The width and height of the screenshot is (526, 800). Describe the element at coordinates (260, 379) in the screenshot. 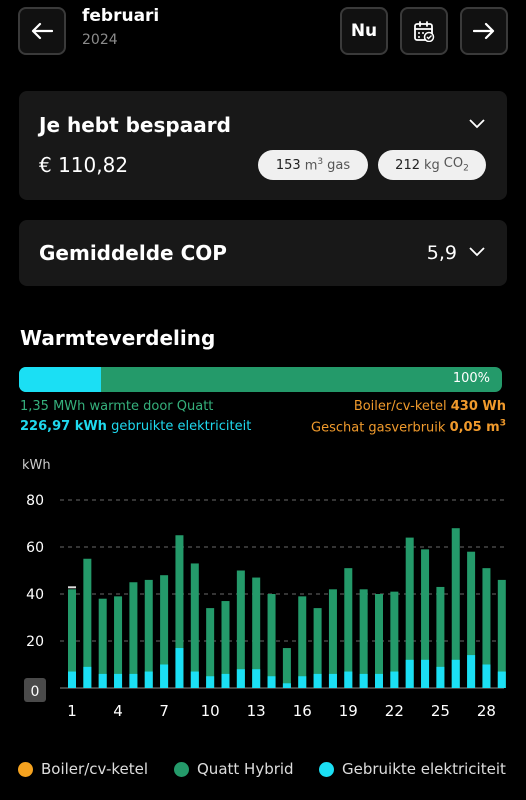

I see `heat-distribution-bar: 100%` at that location.